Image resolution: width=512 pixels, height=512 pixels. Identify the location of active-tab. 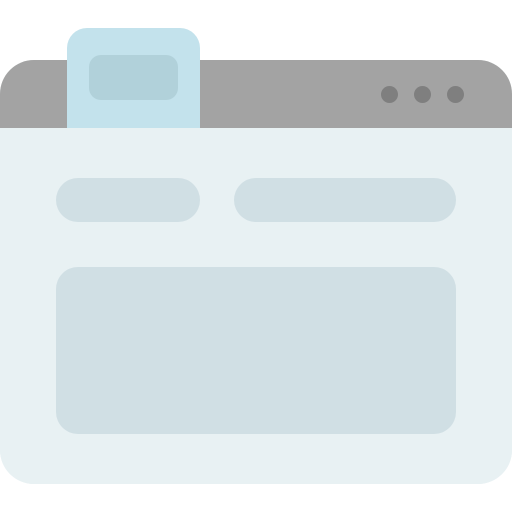
(133, 78).